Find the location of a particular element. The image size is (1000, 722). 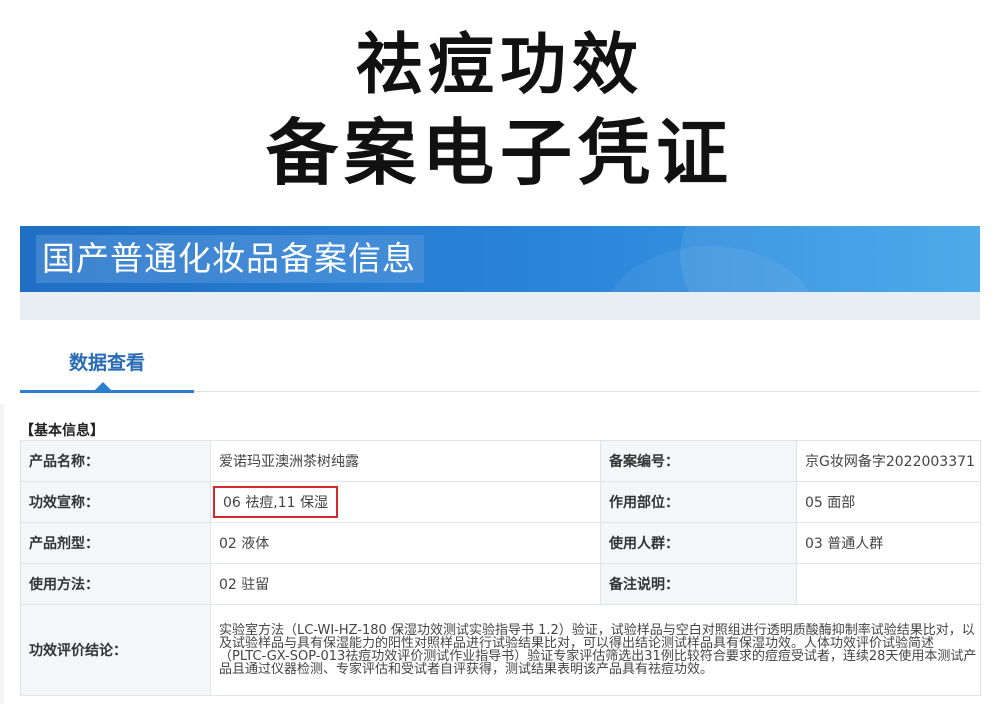

users-label: 使用人群： is located at coordinates (698, 543).